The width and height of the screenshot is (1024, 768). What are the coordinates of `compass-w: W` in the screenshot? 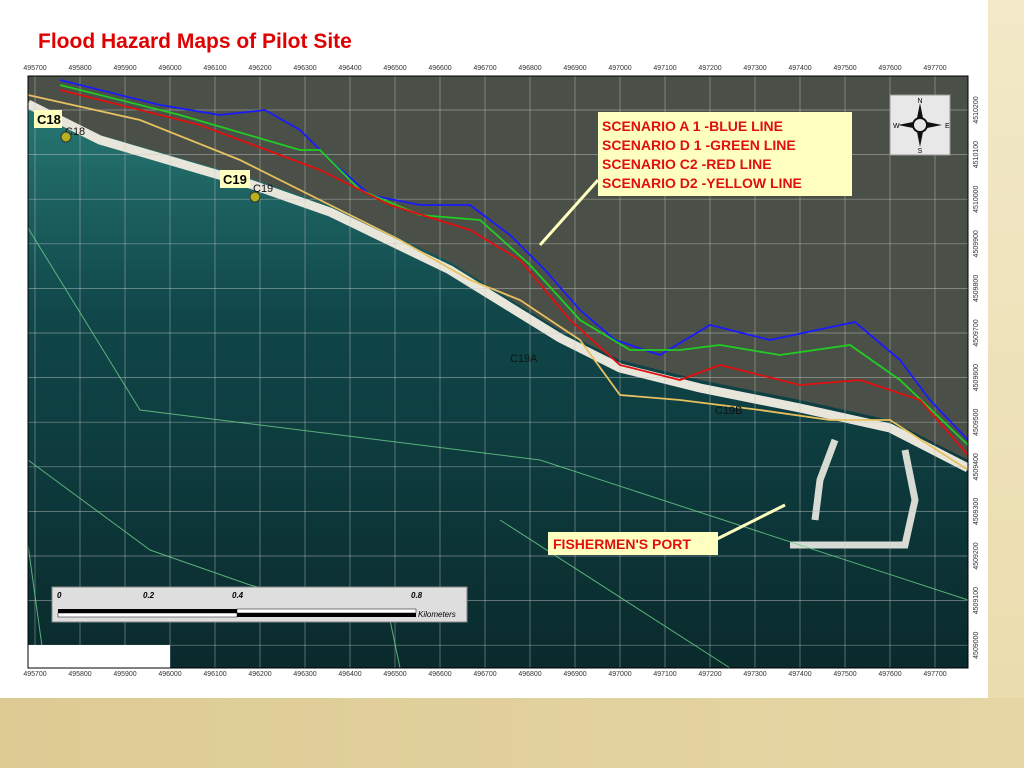 It's located at (896, 126).